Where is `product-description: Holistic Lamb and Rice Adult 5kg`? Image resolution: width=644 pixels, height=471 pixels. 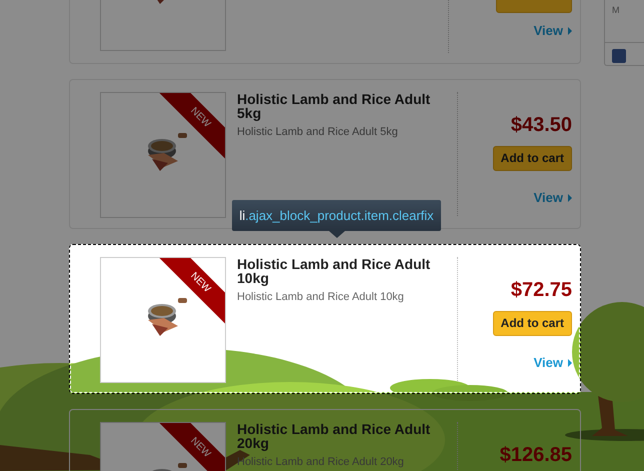 product-description: Holistic Lamb and Rice Adult 5kg is located at coordinates (318, 132).